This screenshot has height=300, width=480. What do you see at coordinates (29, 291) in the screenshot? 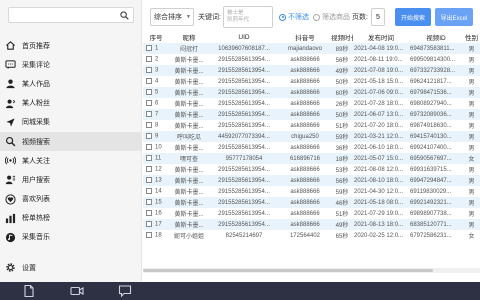
I see `file-icon` at bounding box center [29, 291].